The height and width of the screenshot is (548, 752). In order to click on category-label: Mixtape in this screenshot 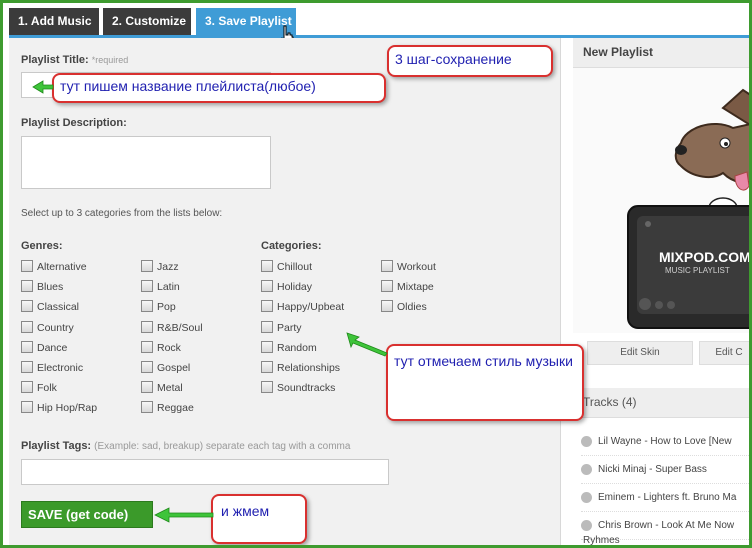, I will do `click(415, 287)`.